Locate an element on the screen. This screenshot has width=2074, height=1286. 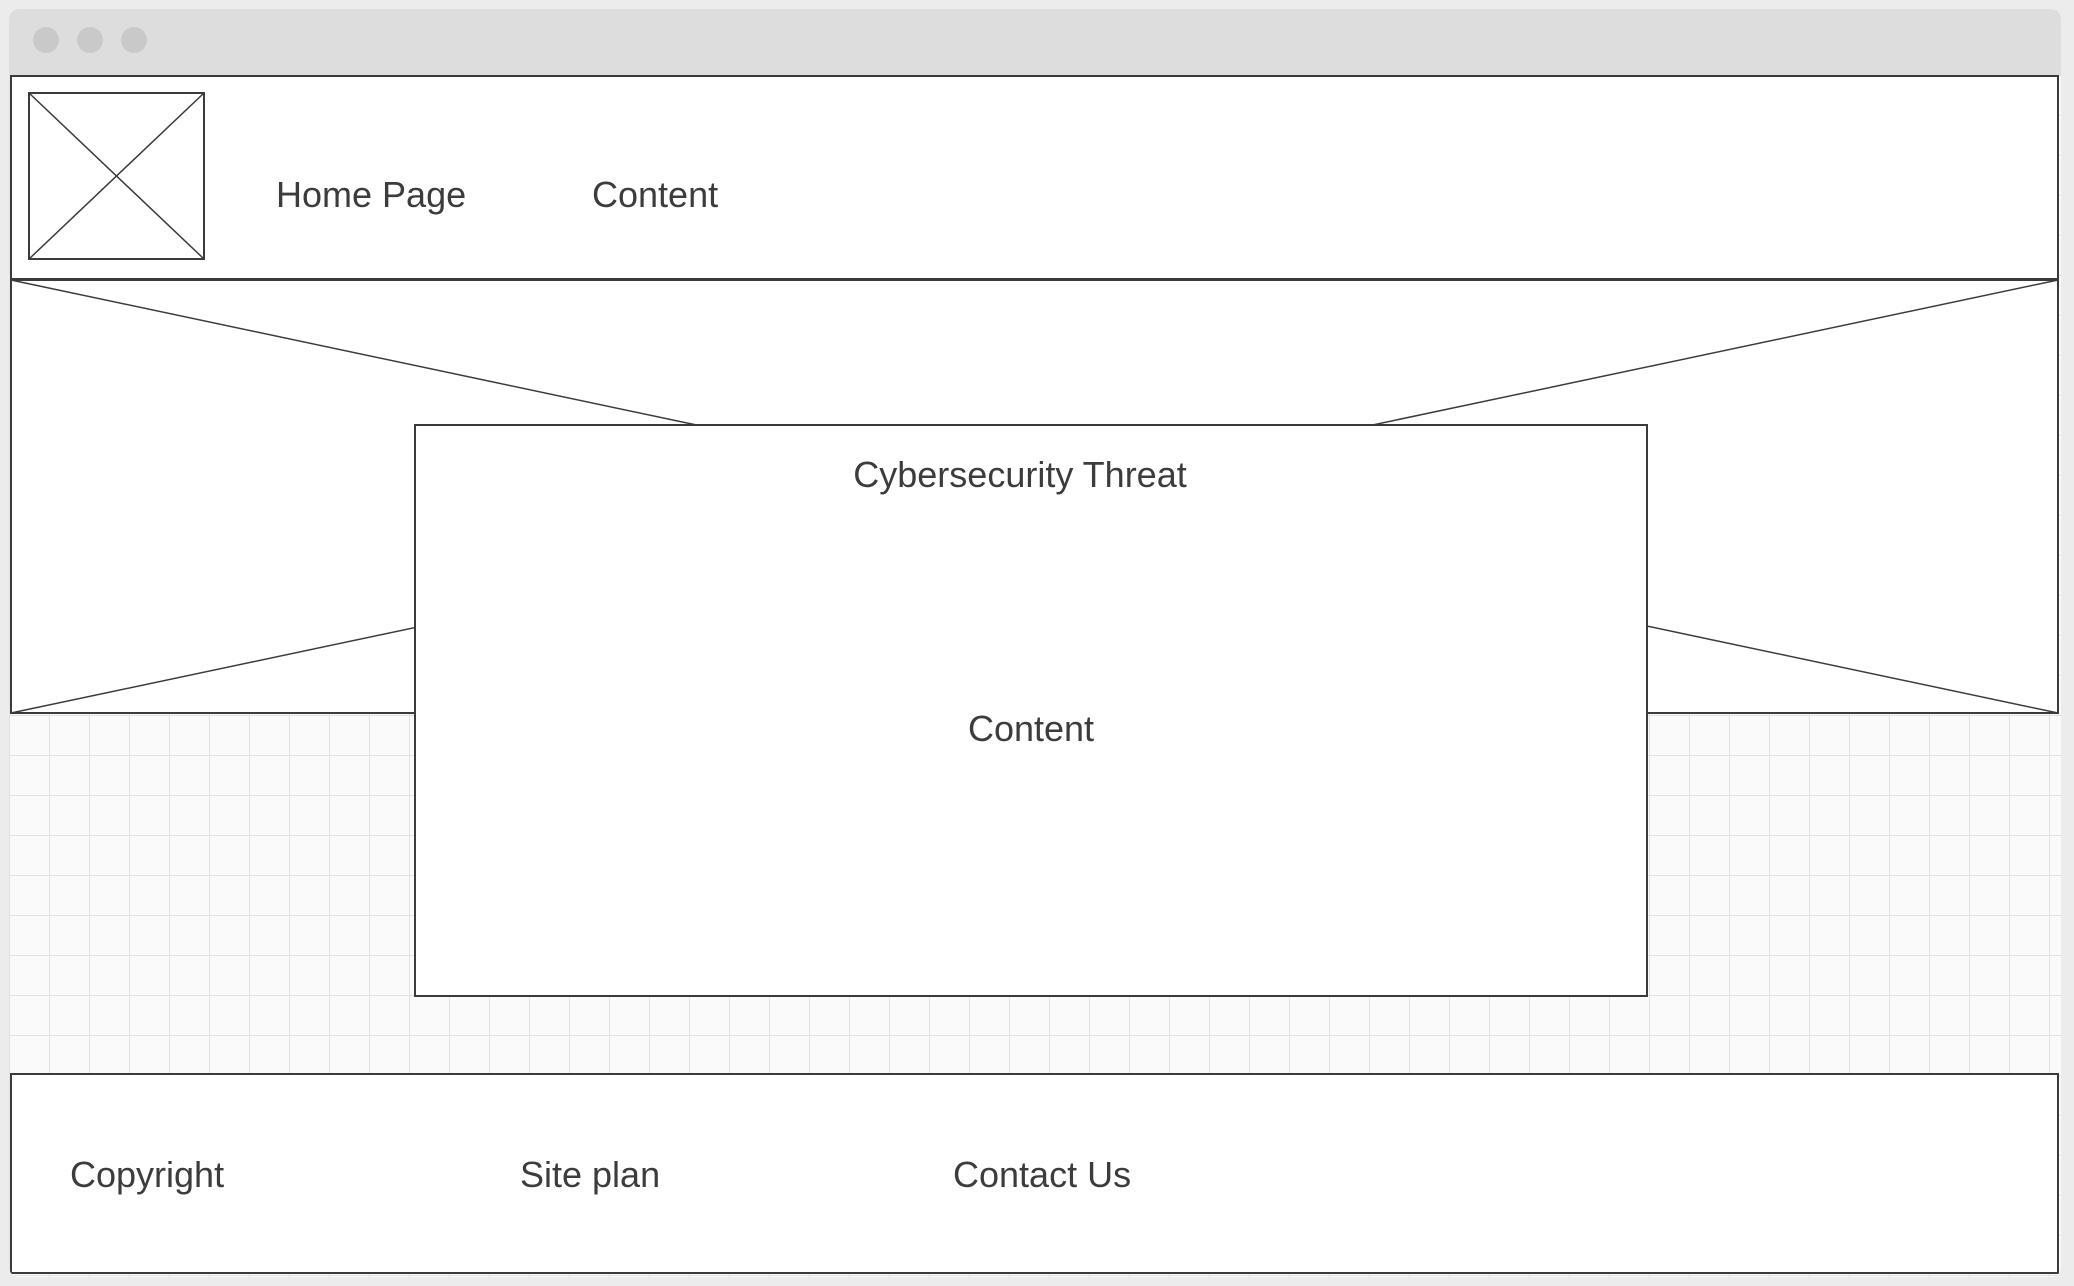
minimize-window-dot is located at coordinates (90, 40).